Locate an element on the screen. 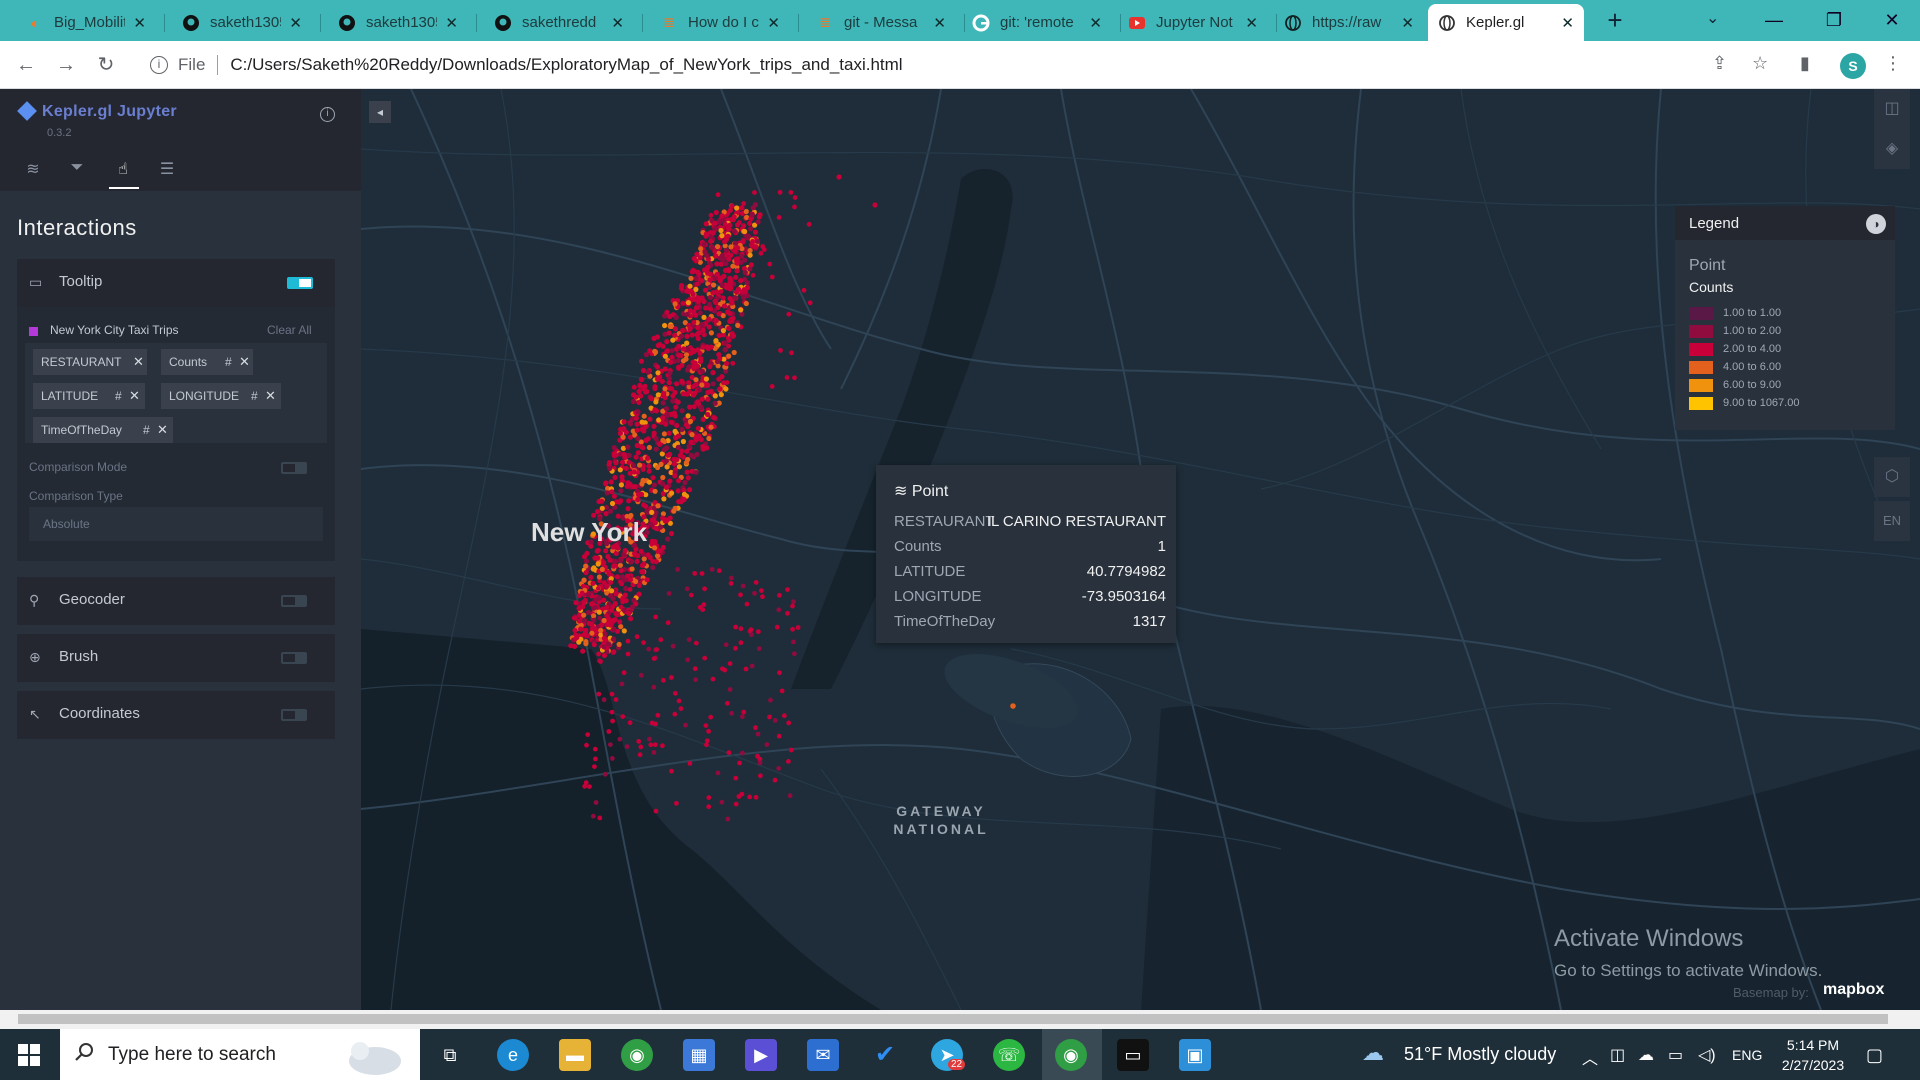 Image resolution: width=1920 pixels, height=1080 pixels. browser-tab: https://raw ✕ is located at coordinates (1349, 22).